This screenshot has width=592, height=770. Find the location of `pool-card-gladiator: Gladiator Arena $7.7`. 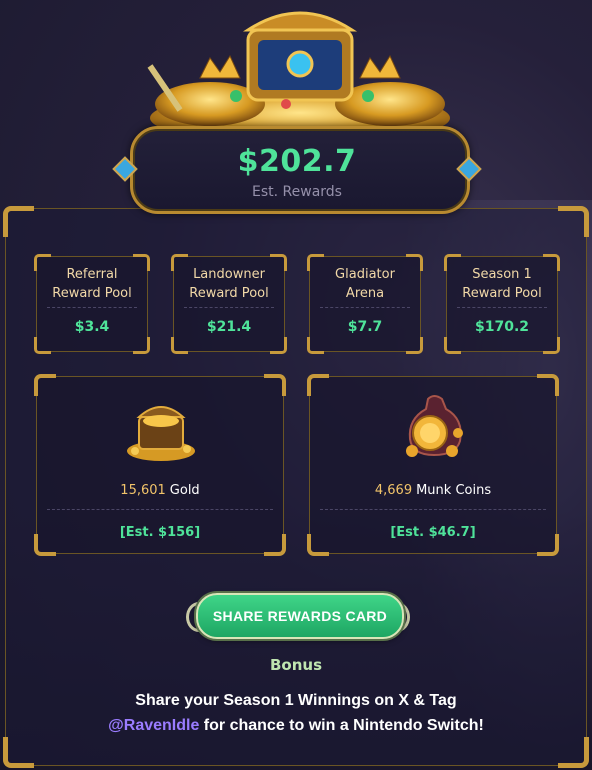

pool-card-gladiator: Gladiator Arena $7.7 is located at coordinates (365, 304).